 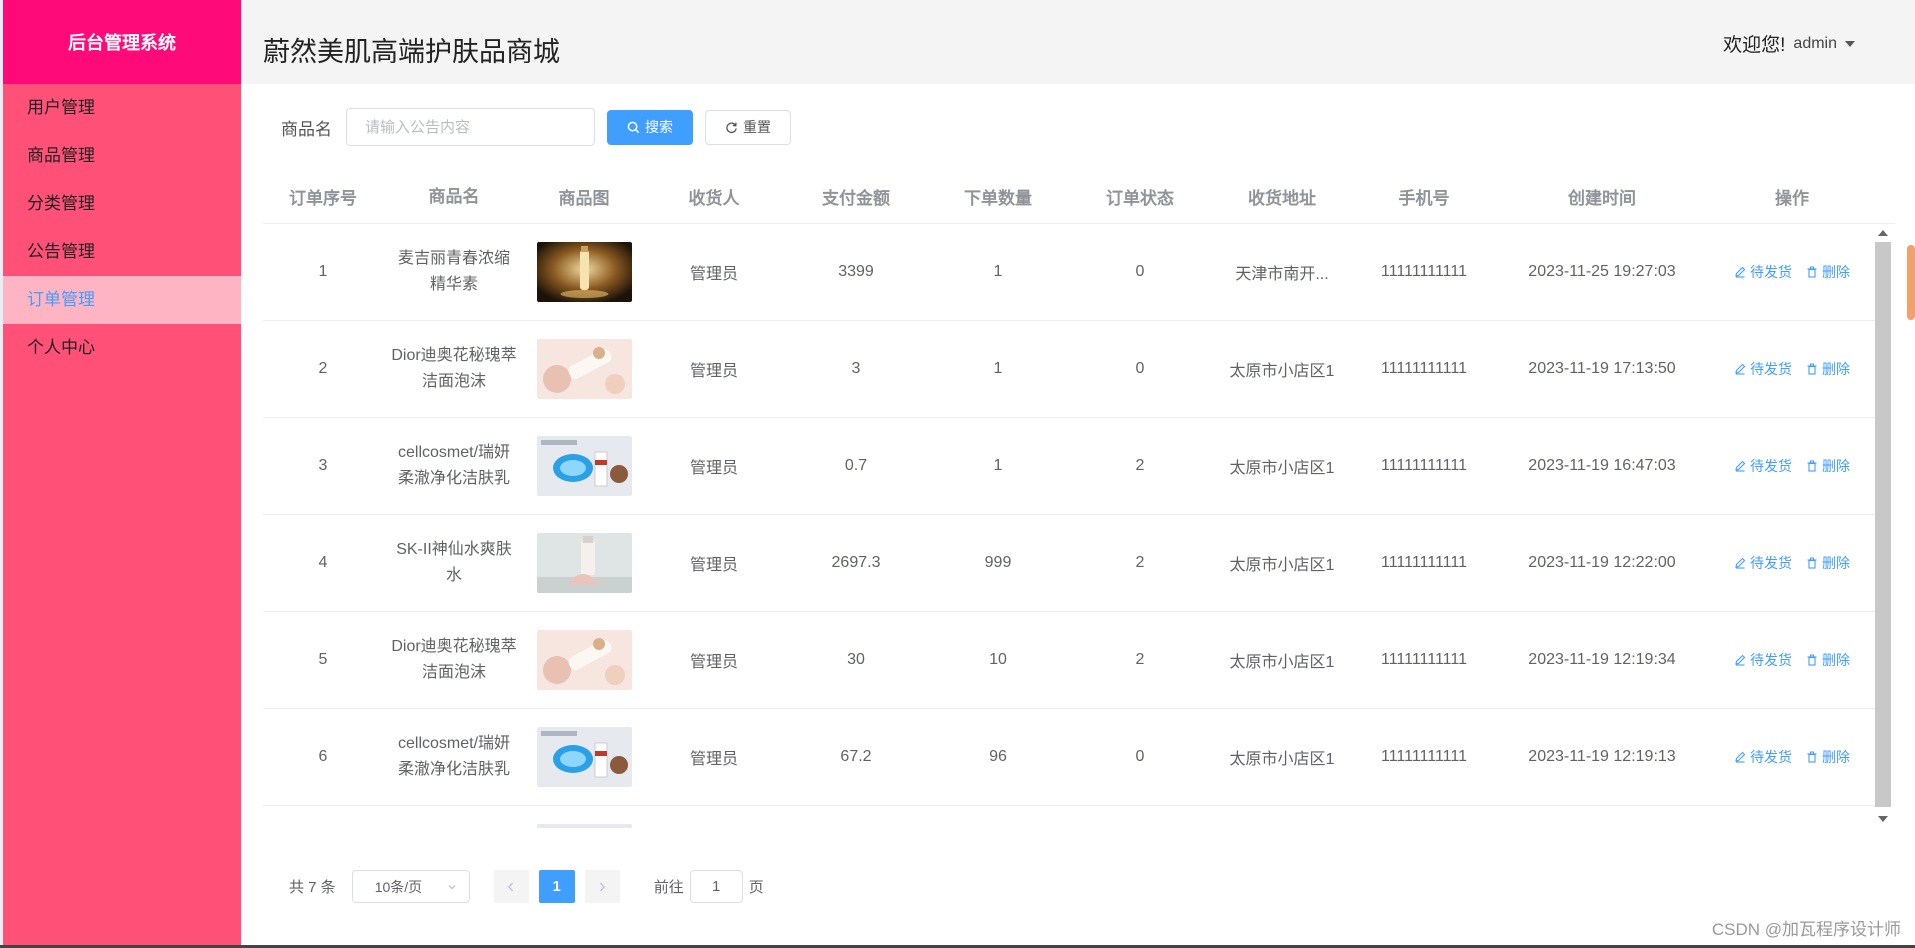 I want to click on cell-quantity: 10, so click(x=998, y=659).